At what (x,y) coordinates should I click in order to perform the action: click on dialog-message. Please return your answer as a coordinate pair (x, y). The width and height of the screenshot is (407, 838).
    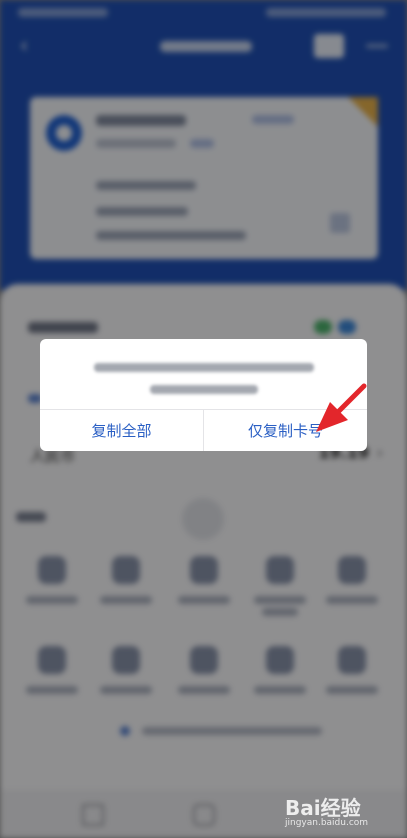
    Looking at the image, I should click on (203, 374).